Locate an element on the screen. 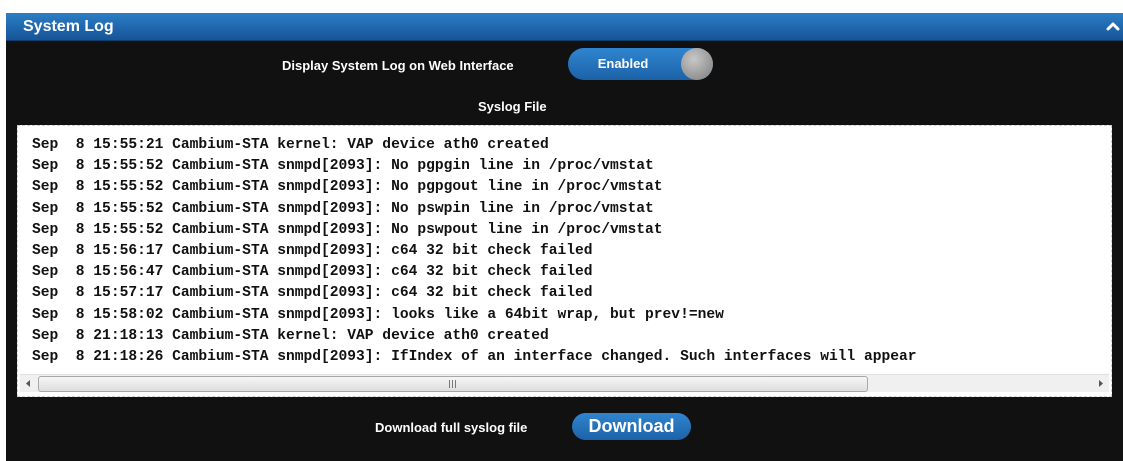 Image resolution: width=1123 pixels, height=461 pixels. horizontal-scrollbar is located at coordinates (564, 383).